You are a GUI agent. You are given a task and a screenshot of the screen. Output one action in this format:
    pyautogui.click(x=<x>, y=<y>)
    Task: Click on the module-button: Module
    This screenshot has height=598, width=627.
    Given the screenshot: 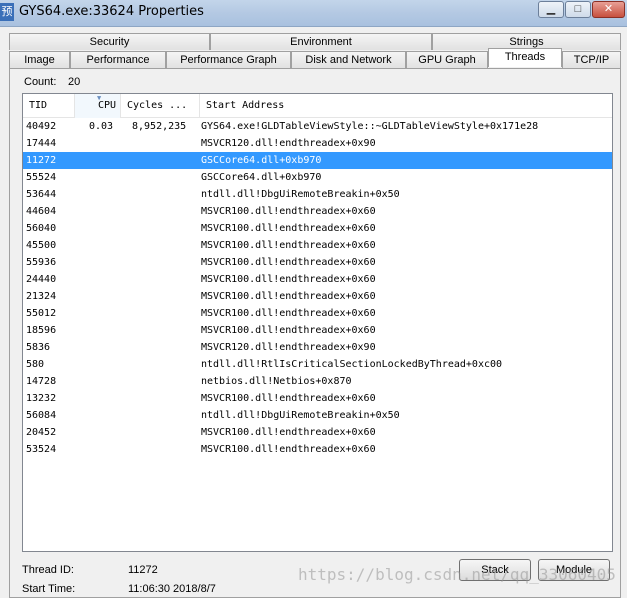 What is the action you would take?
    pyautogui.click(x=574, y=570)
    